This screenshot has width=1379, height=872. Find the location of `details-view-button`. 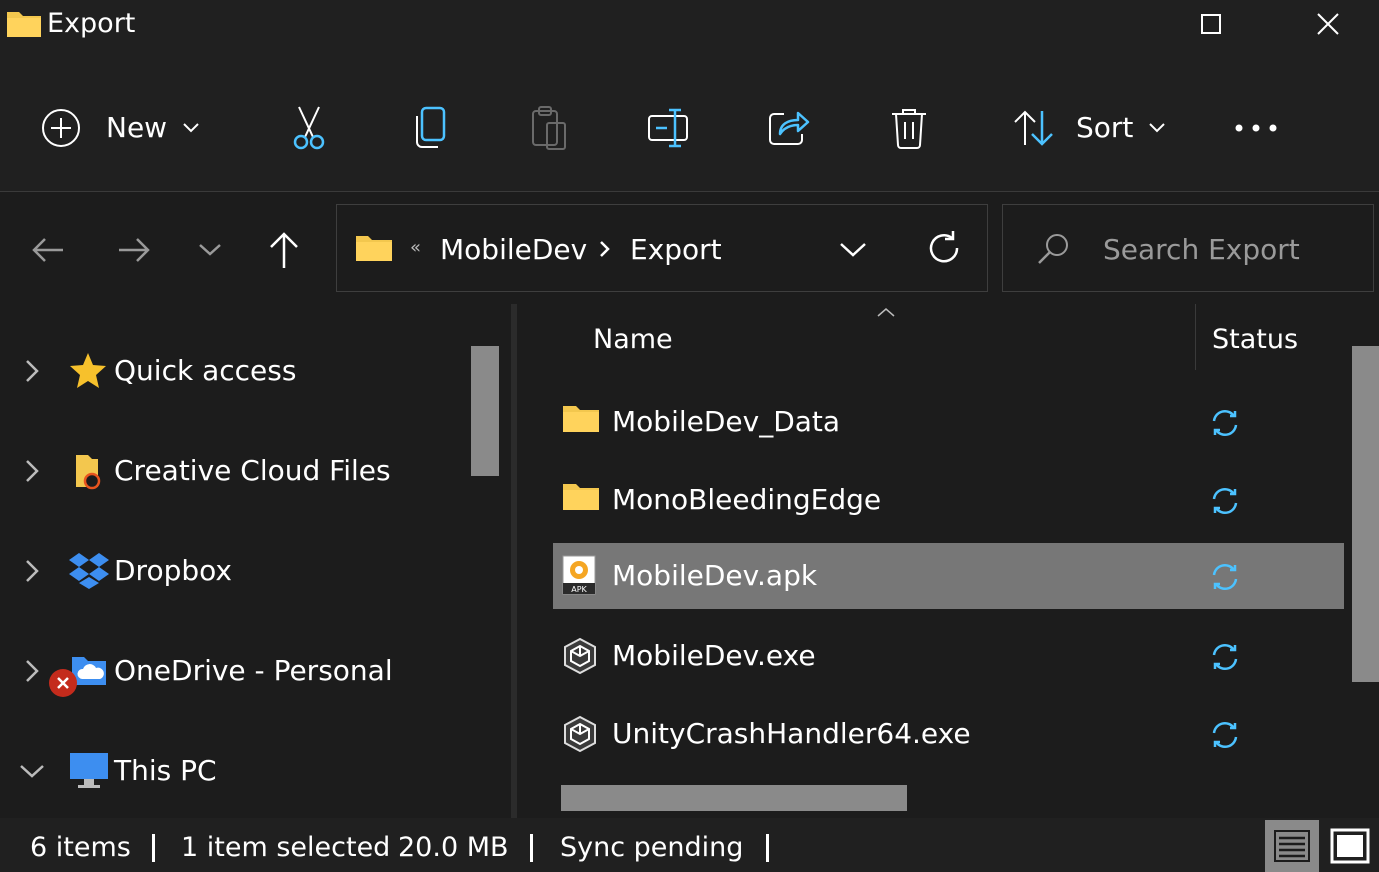

details-view-button is located at coordinates (1292, 846).